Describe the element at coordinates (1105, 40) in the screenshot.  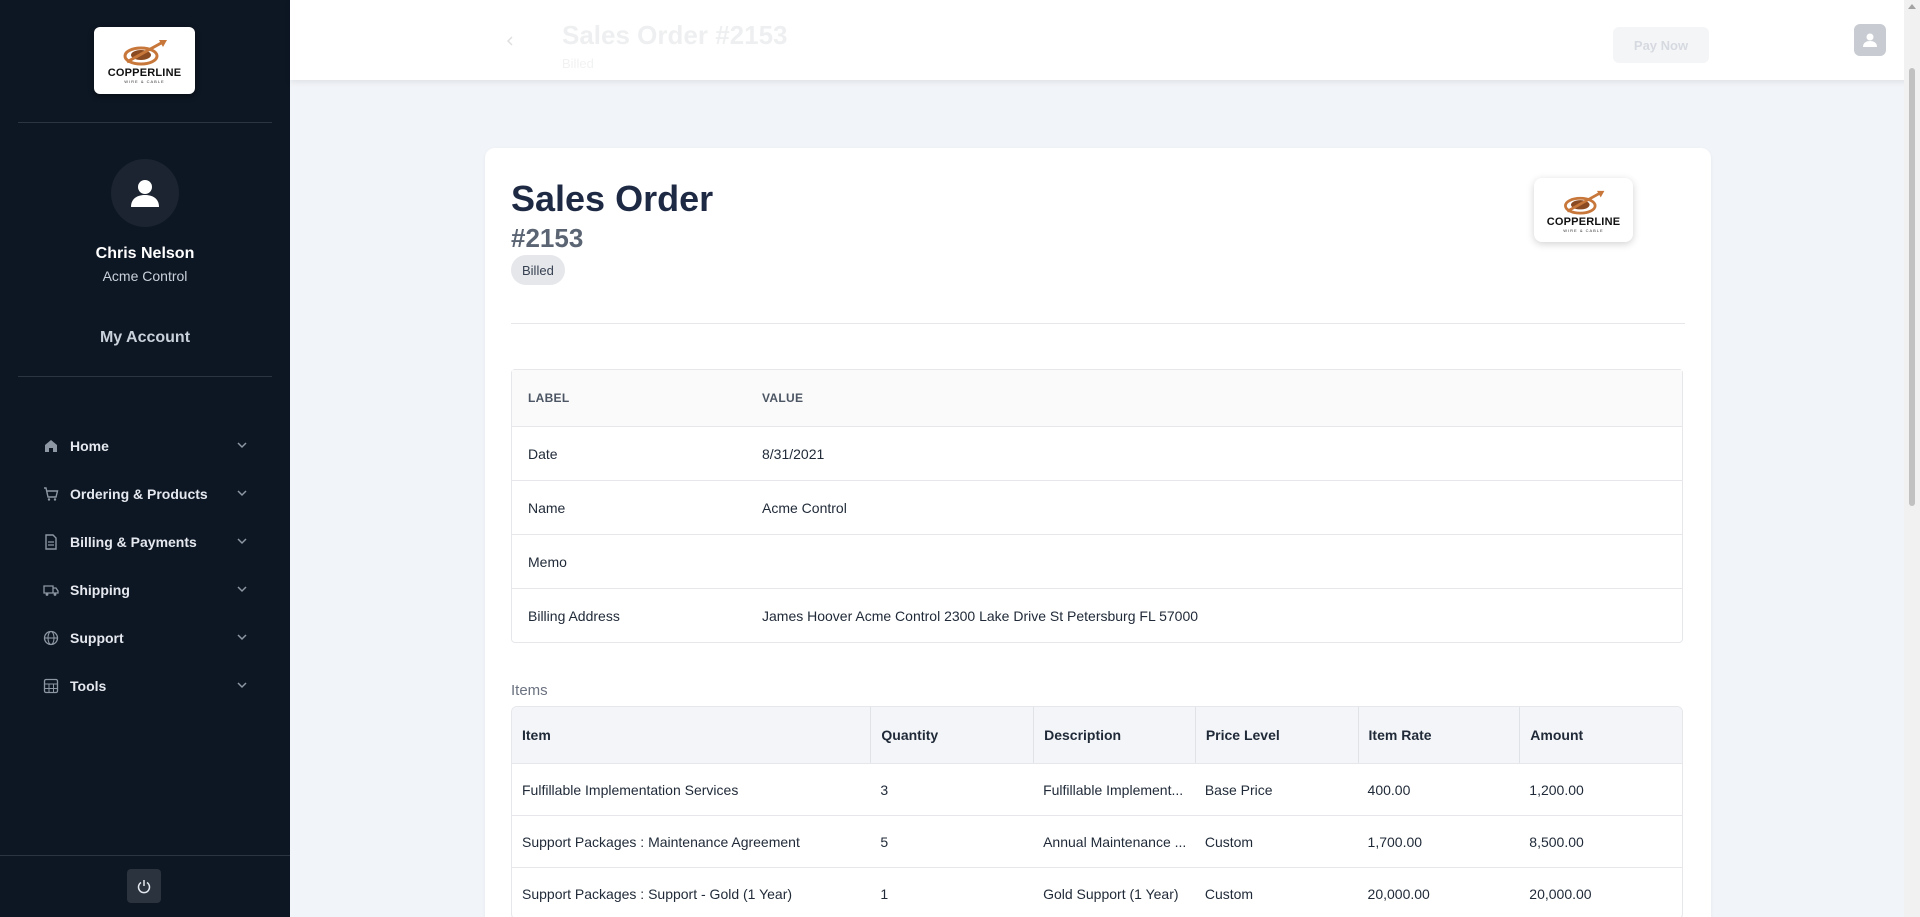
I see `top-header: Sales Order #2153 Billed Pay Now` at that location.